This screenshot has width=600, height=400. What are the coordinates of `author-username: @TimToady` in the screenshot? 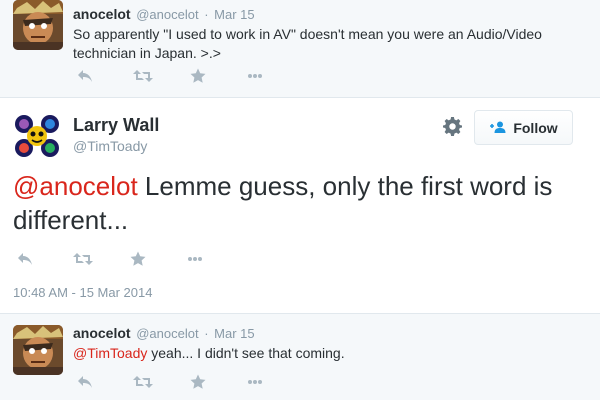 It's located at (110, 146).